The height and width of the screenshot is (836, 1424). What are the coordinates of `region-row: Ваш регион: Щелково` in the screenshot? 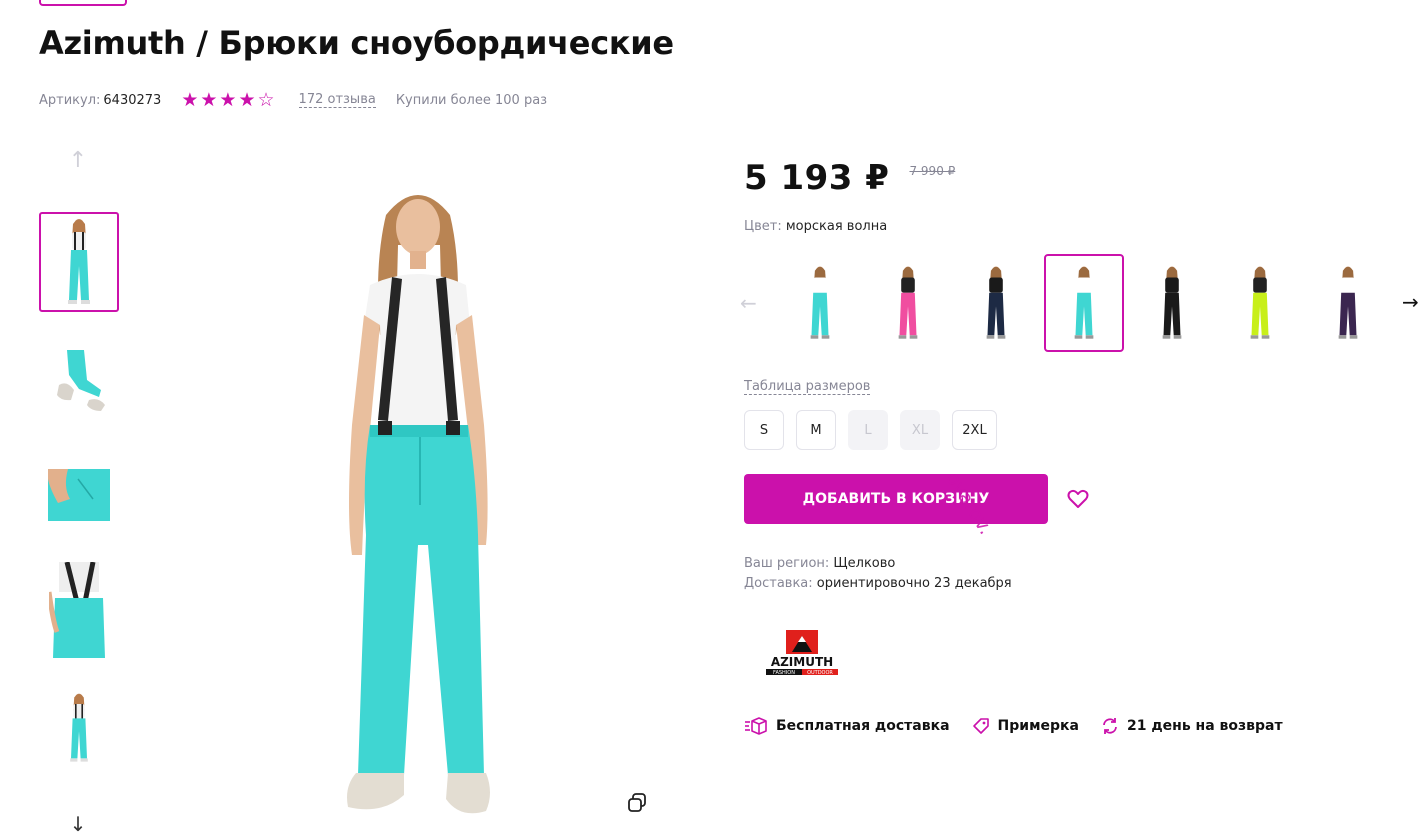 It's located at (878, 564).